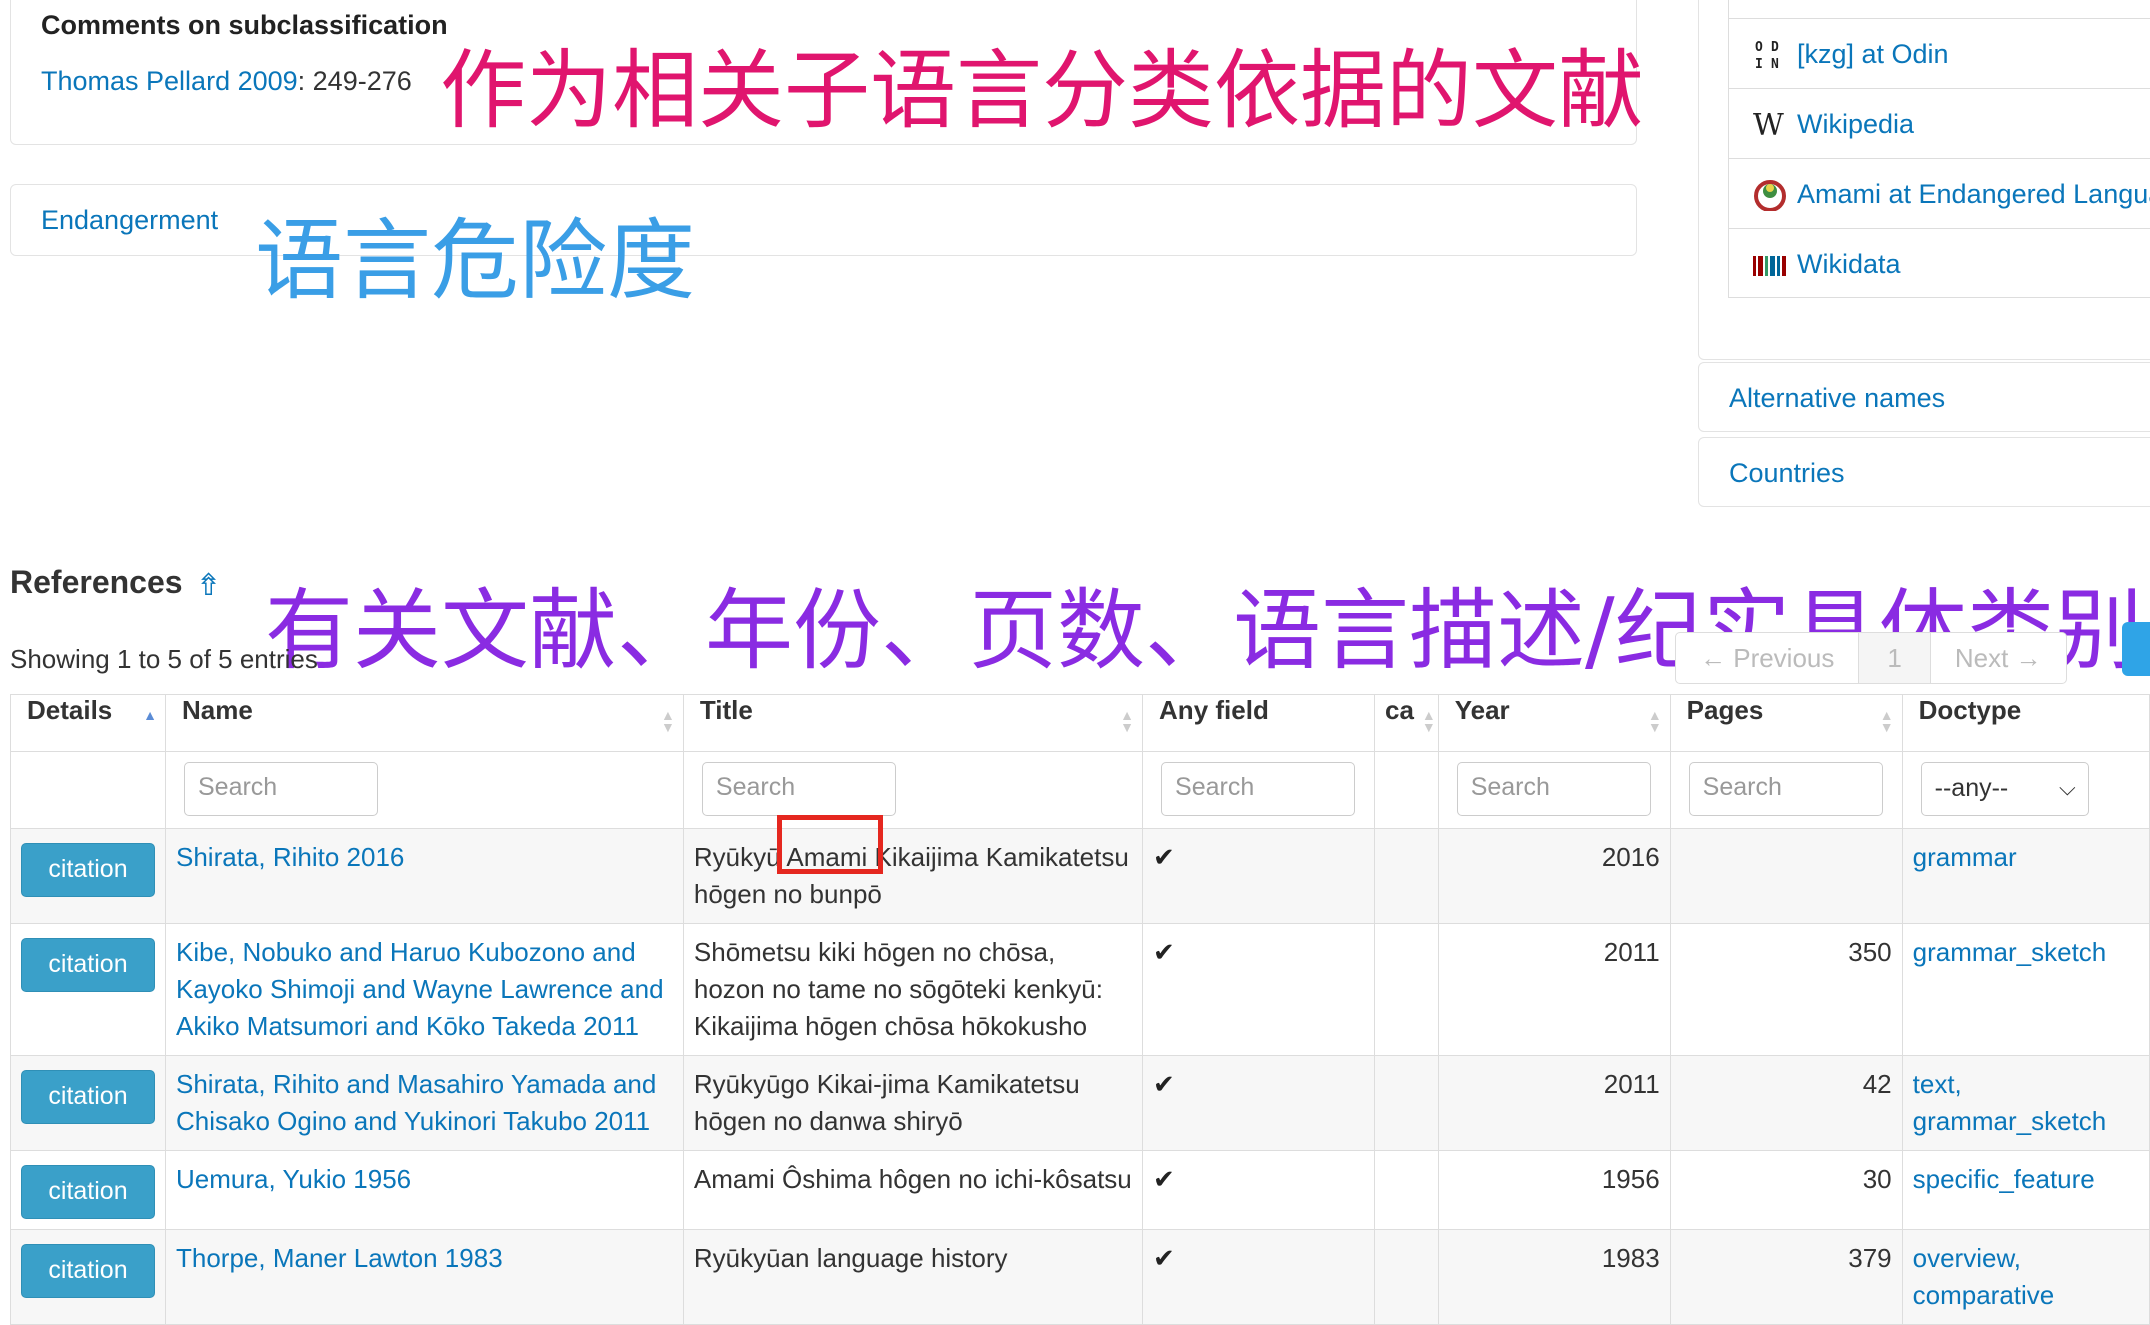  Describe the element at coordinates (475, 260) in the screenshot. I see `endangerment-annotation: 语言危险度` at that location.